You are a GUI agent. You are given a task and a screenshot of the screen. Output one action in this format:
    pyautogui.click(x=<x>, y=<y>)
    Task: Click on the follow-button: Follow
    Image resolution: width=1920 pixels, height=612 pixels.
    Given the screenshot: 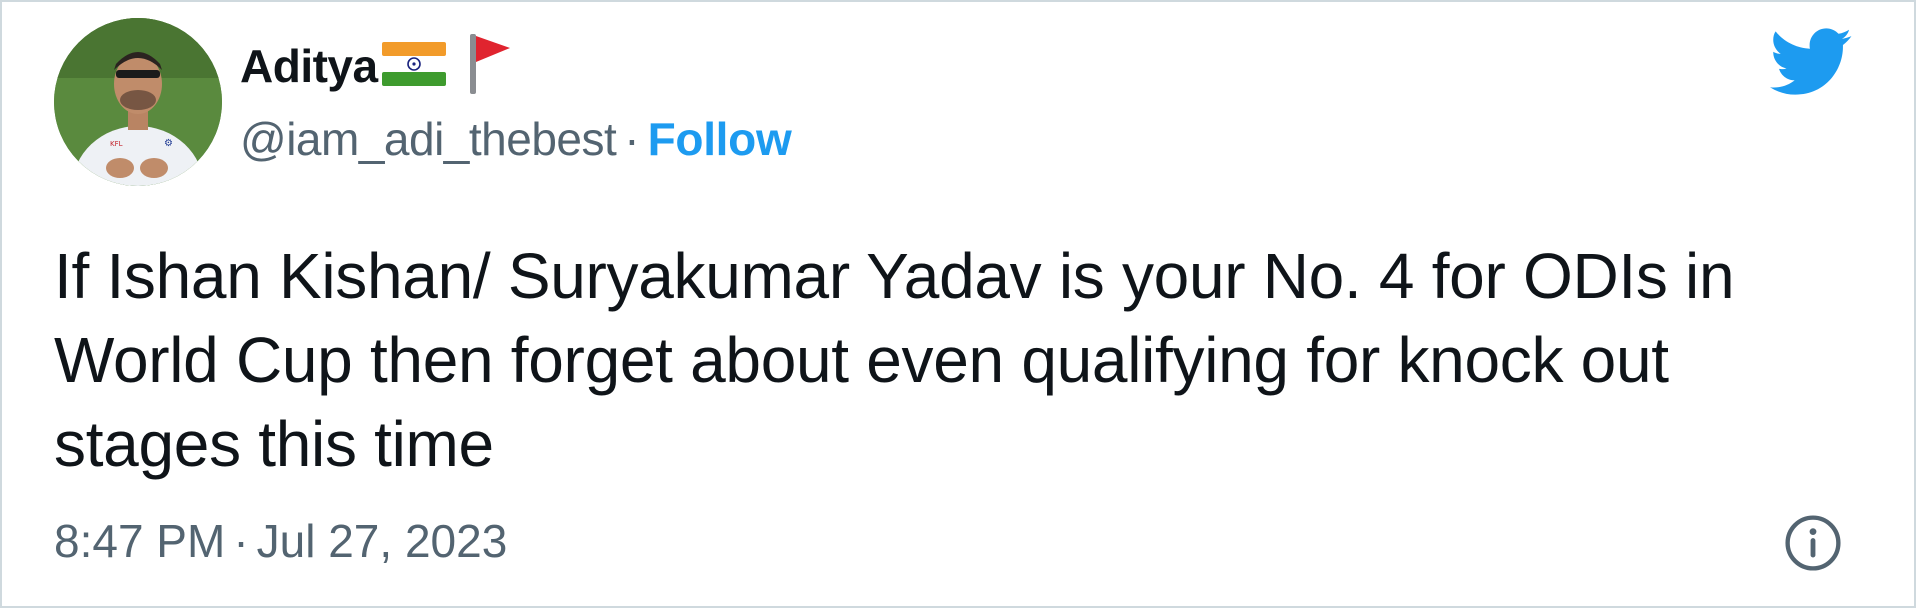 What is the action you would take?
    pyautogui.click(x=720, y=139)
    